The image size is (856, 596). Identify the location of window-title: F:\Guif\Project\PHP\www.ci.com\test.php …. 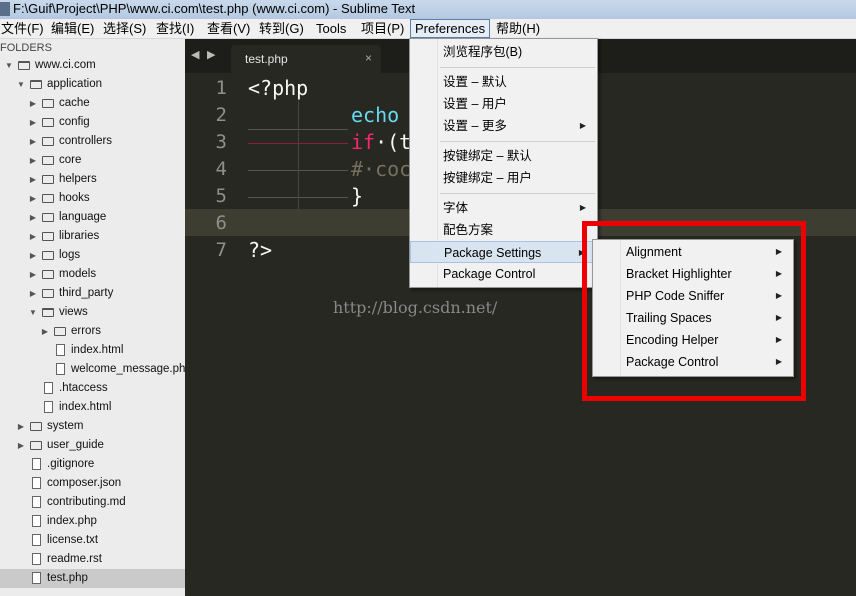
(214, 8).